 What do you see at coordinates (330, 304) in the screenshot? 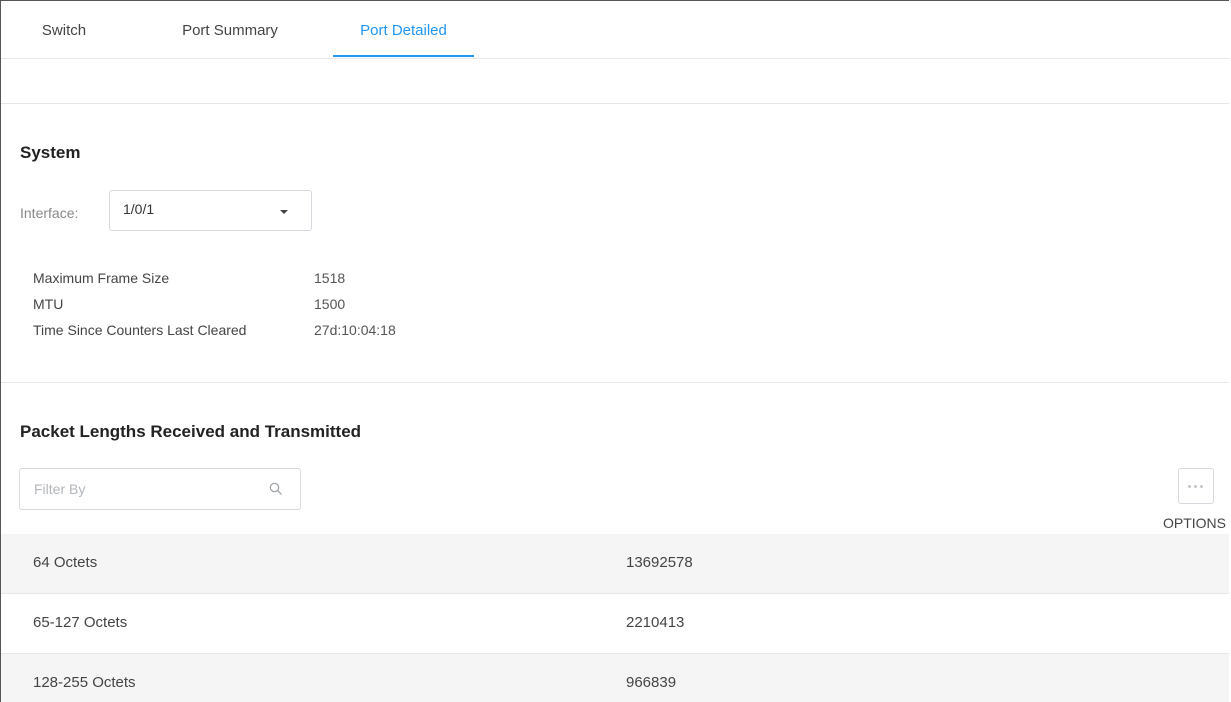
I see `mtu-value: 1500` at bounding box center [330, 304].